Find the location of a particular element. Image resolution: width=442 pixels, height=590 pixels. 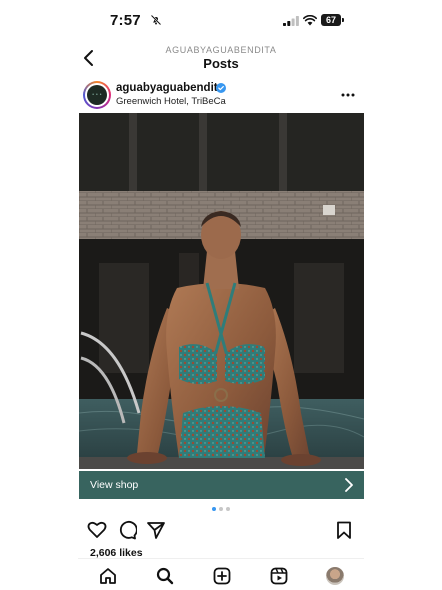

view-shop-button: View shop is located at coordinates (221, 485).